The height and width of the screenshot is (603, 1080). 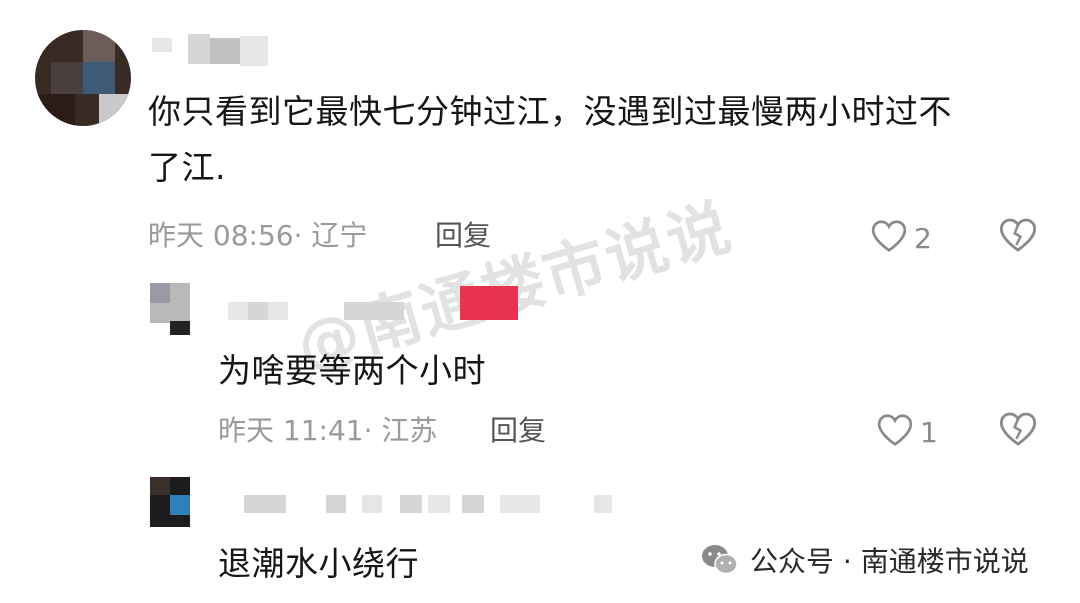 What do you see at coordinates (923, 238) in the screenshot?
I see `like-count: 2` at bounding box center [923, 238].